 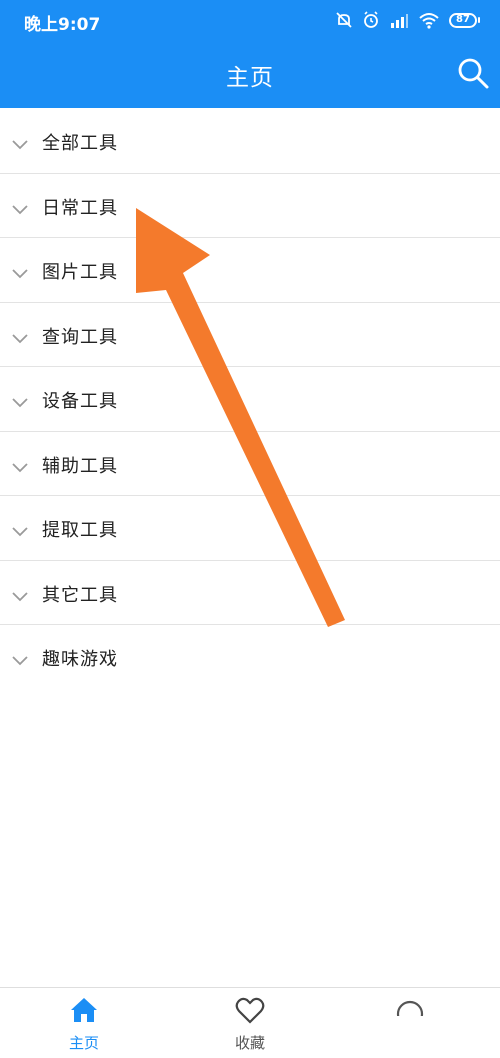 I want to click on search-button, so click(x=473, y=73).